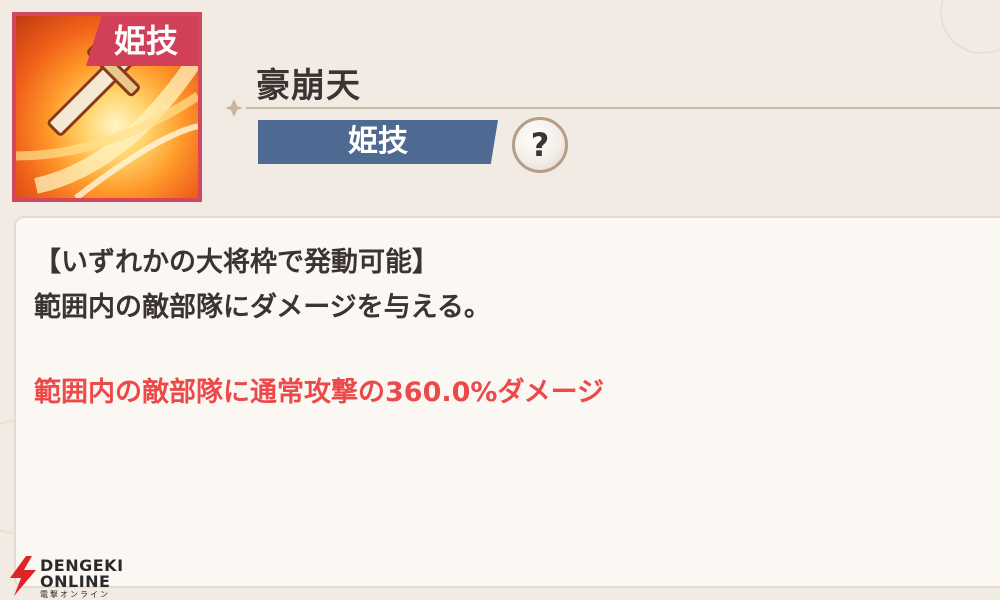 The width and height of the screenshot is (1000, 600). Describe the element at coordinates (378, 142) in the screenshot. I see `skill-type-badge: 姫技` at that location.